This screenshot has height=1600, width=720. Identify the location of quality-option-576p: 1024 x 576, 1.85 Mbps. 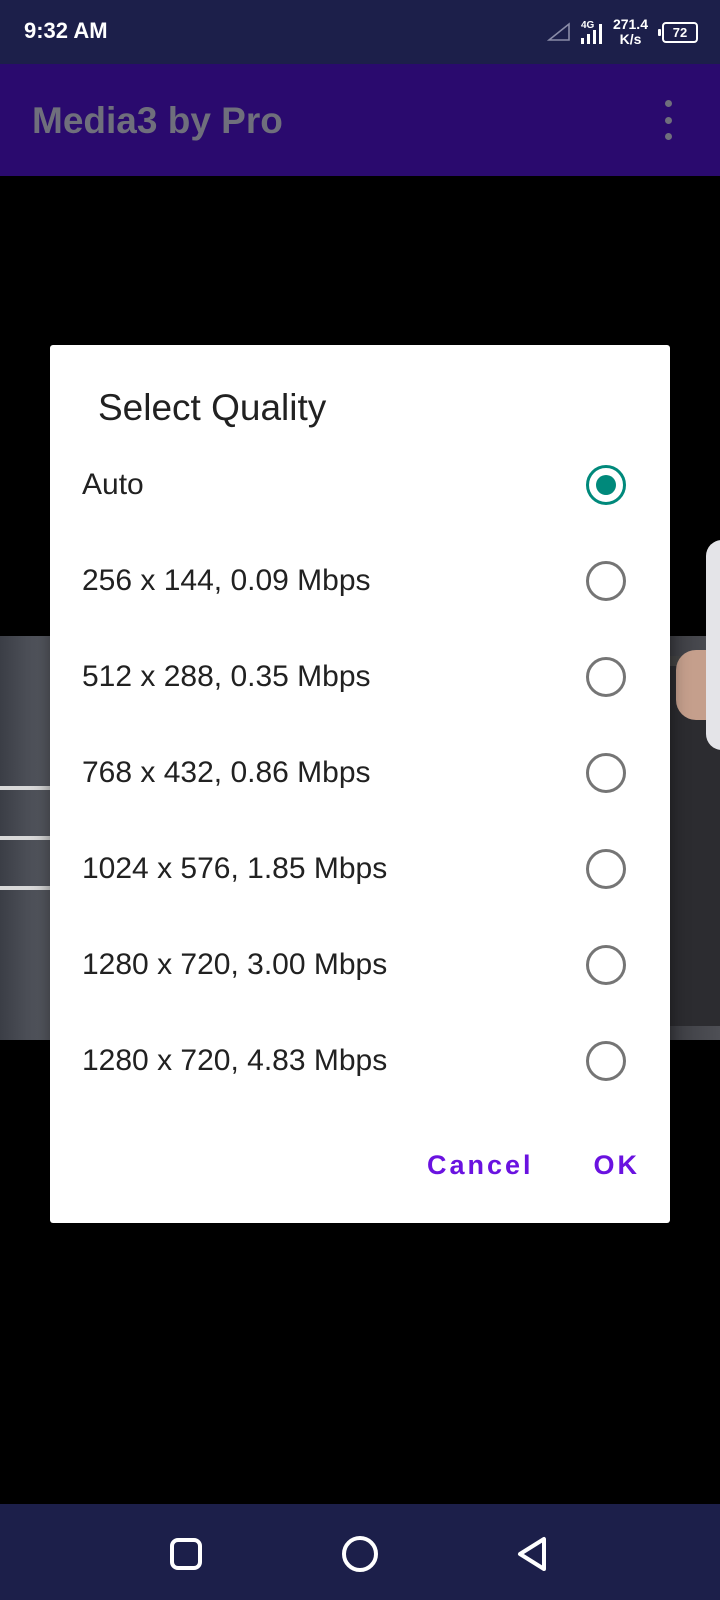
(360, 869).